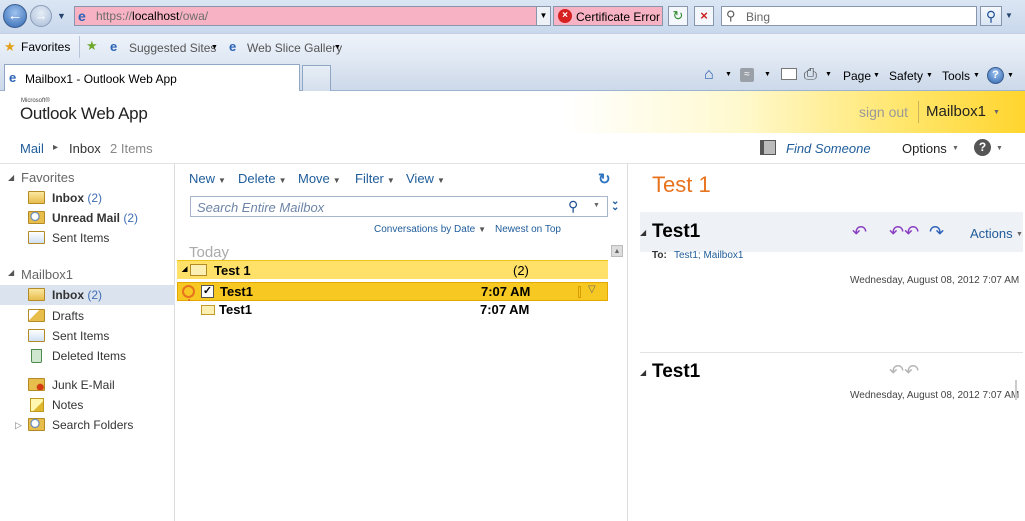 This screenshot has width=1025, height=521. What do you see at coordinates (935, 280) in the screenshot?
I see `message-date: Wednesday, August 08, 2012 7:07 AM` at bounding box center [935, 280].